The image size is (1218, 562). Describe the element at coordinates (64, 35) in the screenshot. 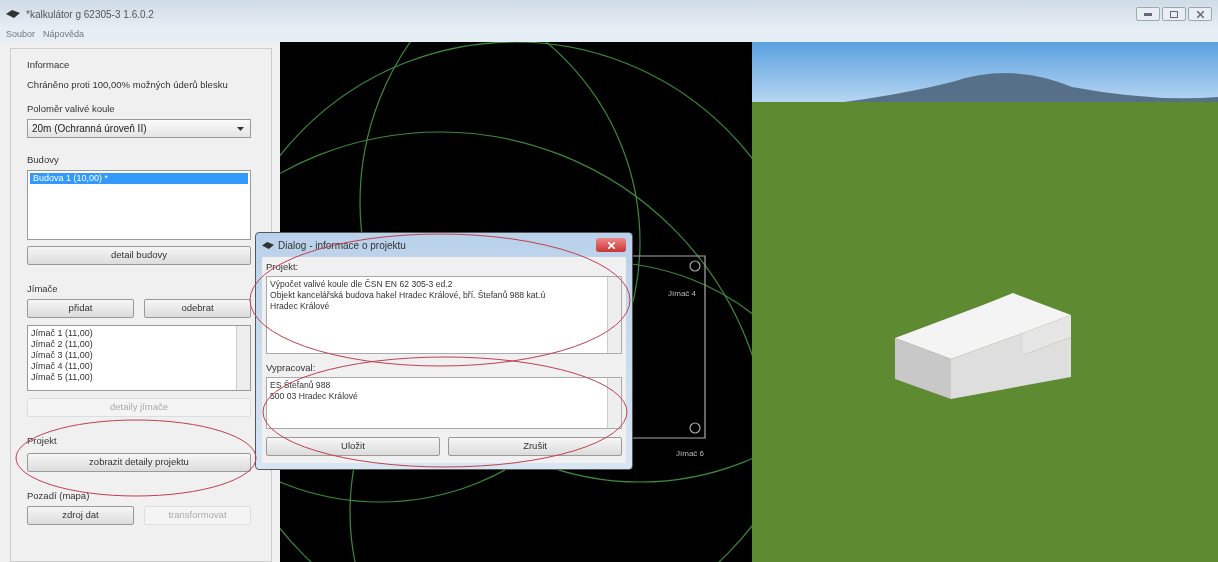

I see `menu-item: Nápověda` at that location.